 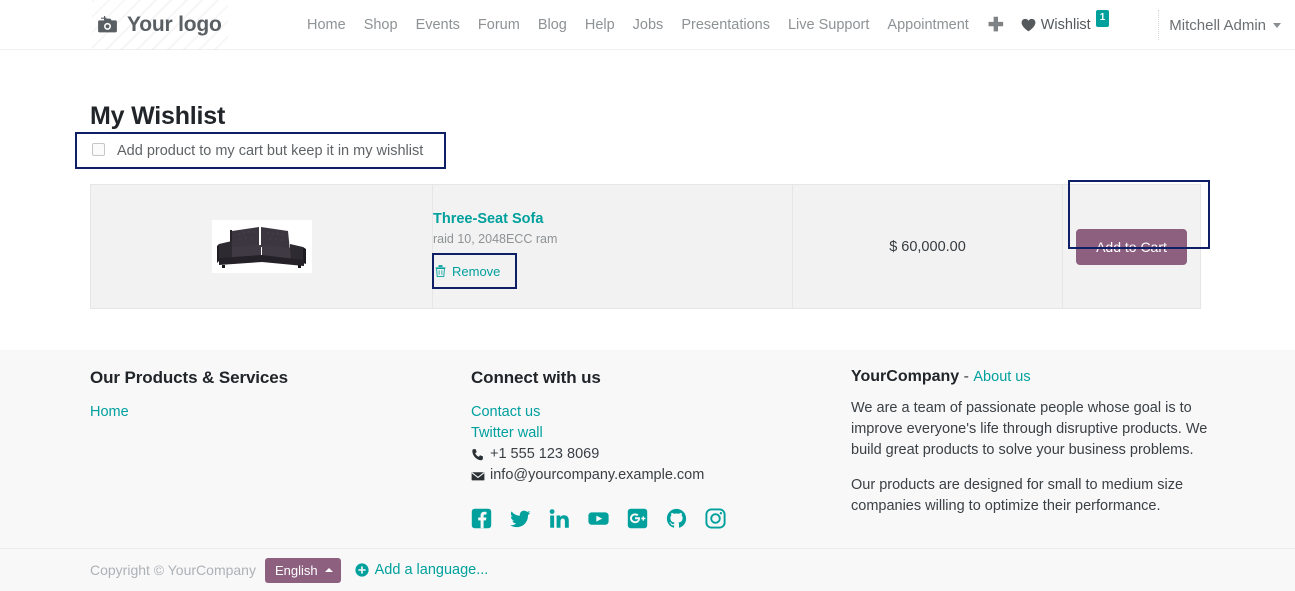 I want to click on footer-link-contact-us: Contact us, so click(x=641, y=412).